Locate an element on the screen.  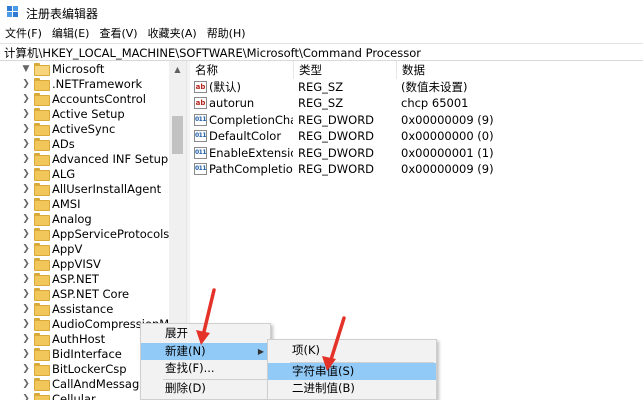
column-header-type: 类型 is located at coordinates (345, 70).